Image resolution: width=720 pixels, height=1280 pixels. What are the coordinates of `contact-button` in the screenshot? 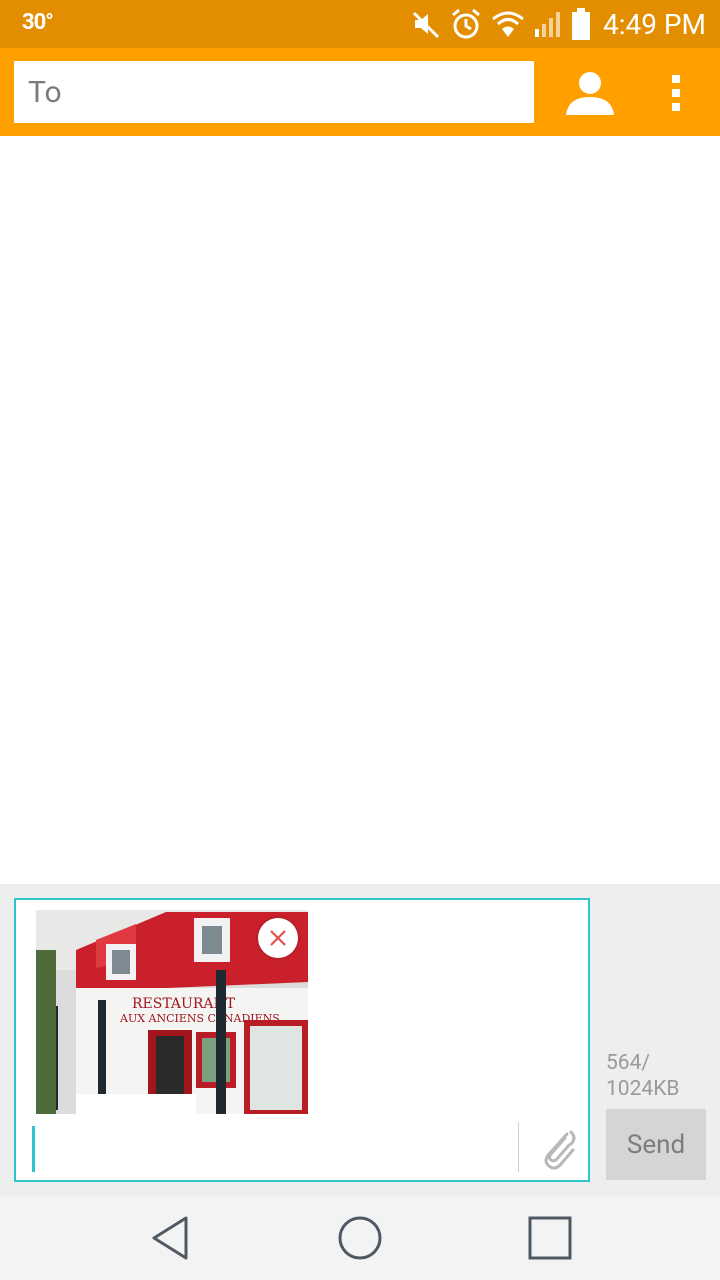 It's located at (590, 93).